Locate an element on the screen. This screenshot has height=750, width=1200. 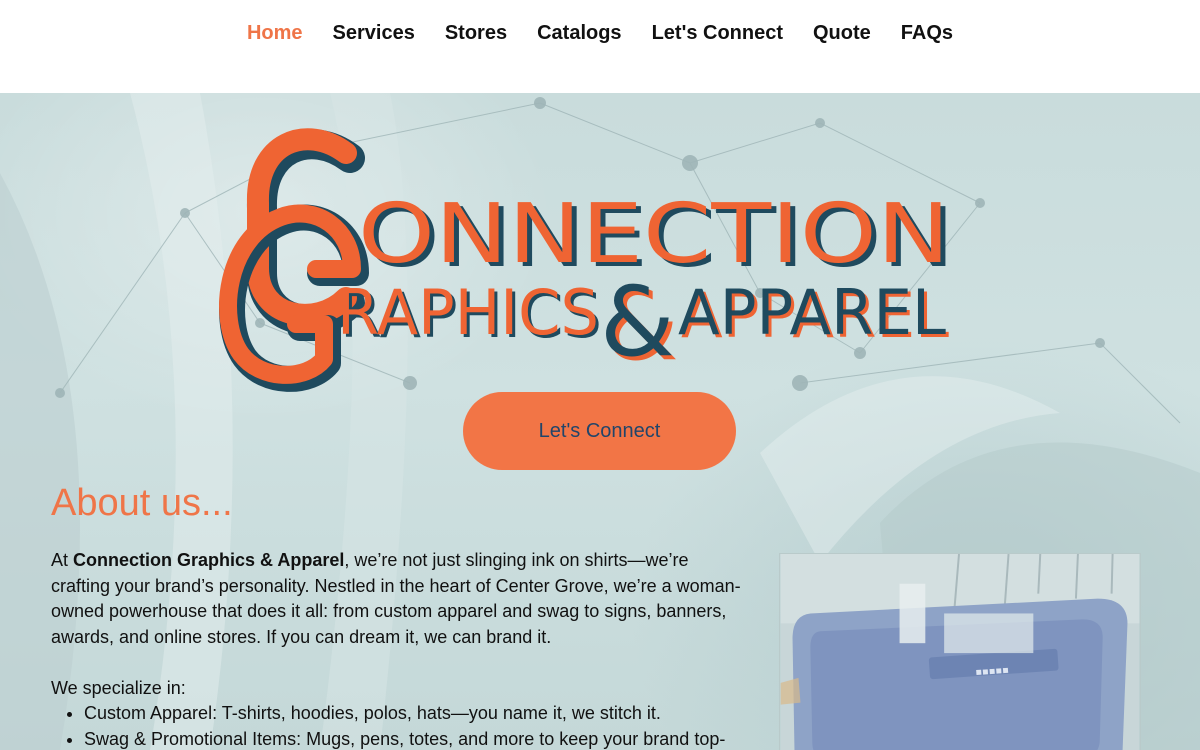
nav-item-quote: Quote is located at coordinates (842, 34).